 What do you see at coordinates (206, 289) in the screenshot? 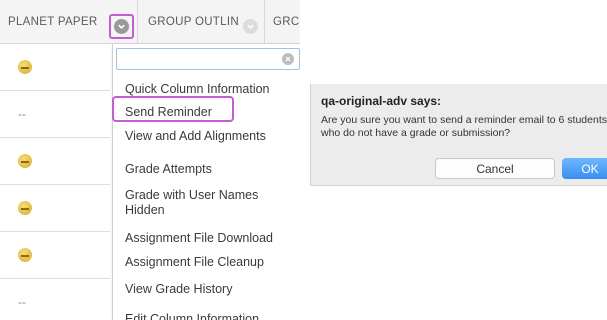
I see `menu-item-view-grade-history: View Grade History` at bounding box center [206, 289].